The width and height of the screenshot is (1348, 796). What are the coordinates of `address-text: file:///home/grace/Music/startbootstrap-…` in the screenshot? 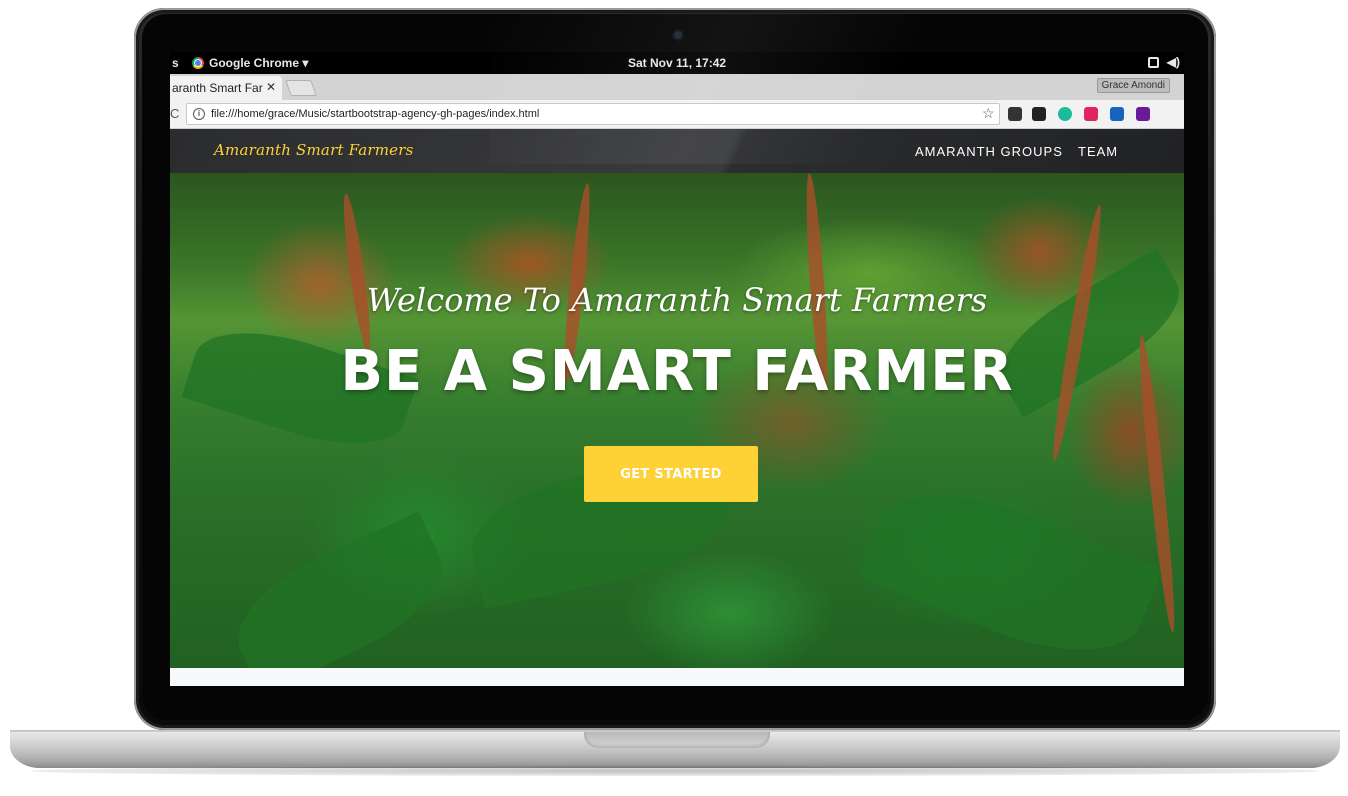 It's located at (375, 114).